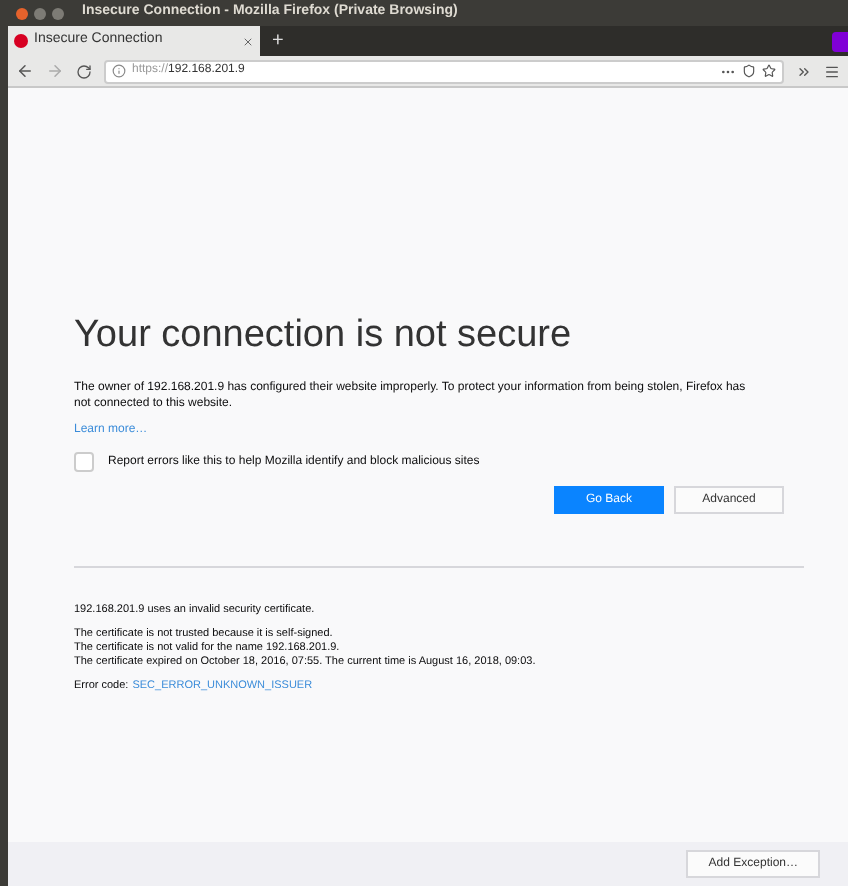 Image resolution: width=848 pixels, height=886 pixels. What do you see at coordinates (804, 71) in the screenshot?
I see `overflow-icon` at bounding box center [804, 71].